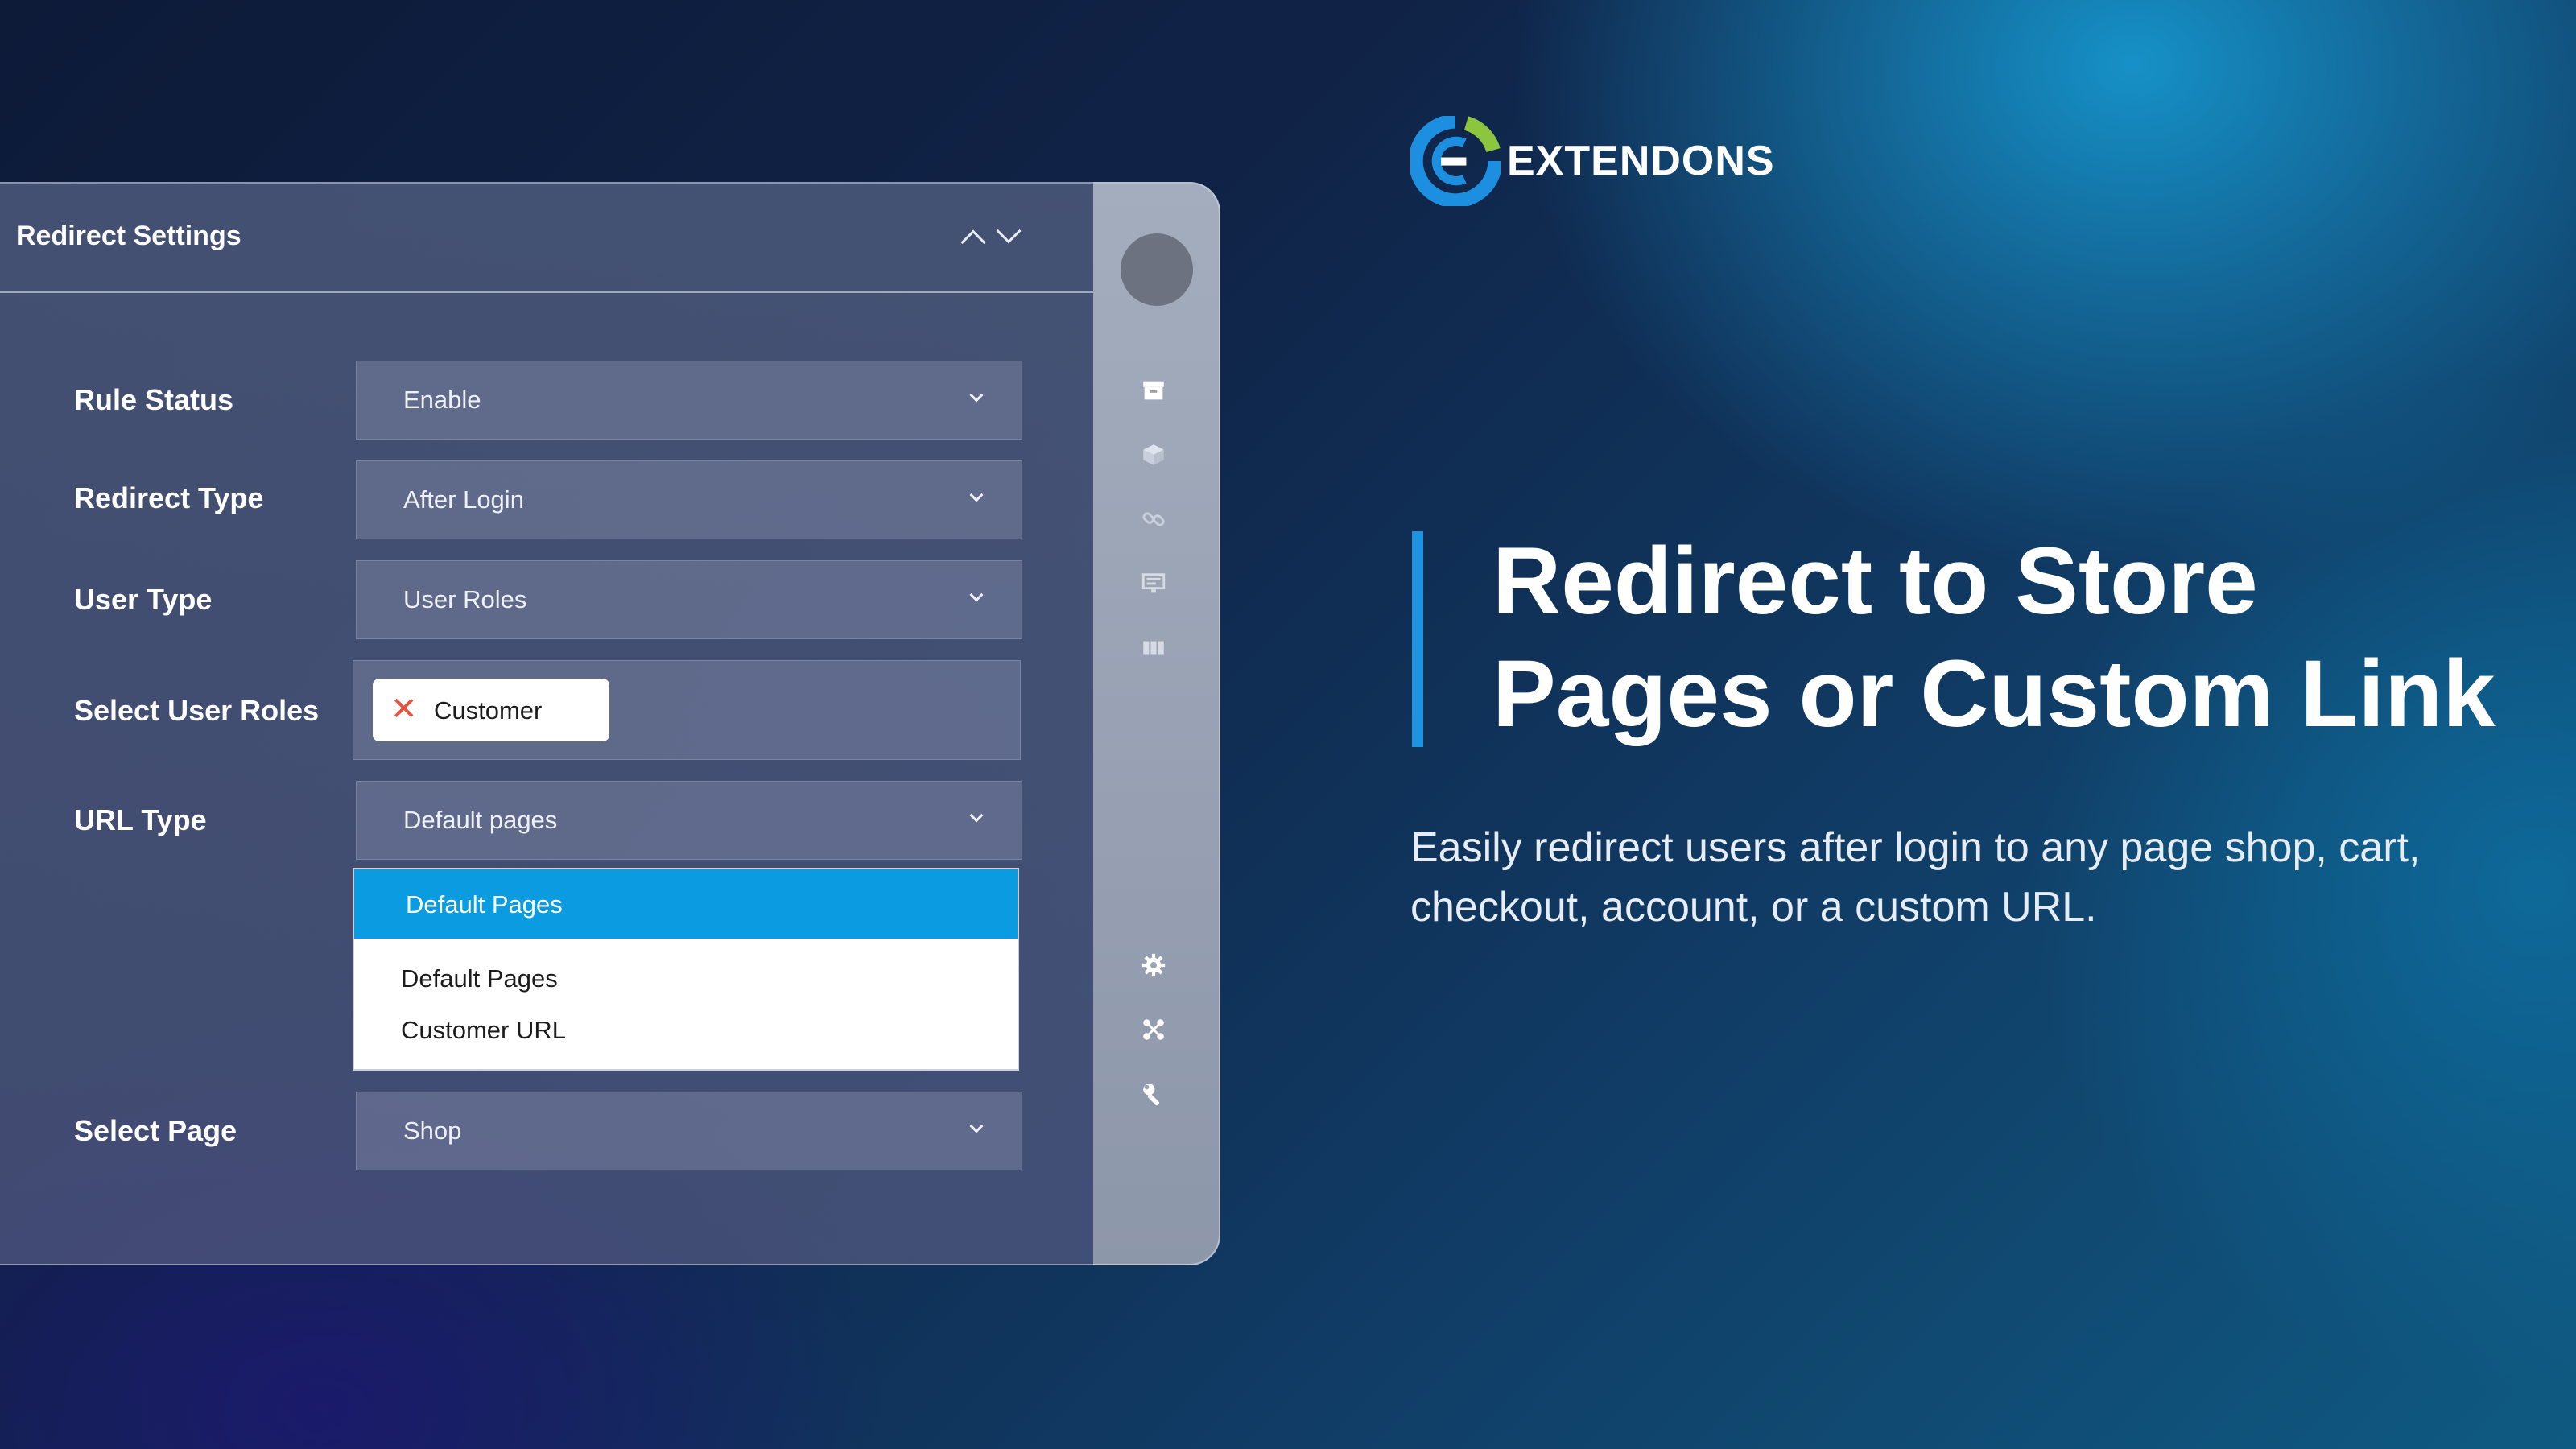  I want to click on url-type-dropdown: Default Pages Default Pages Customer URL, so click(686, 969).